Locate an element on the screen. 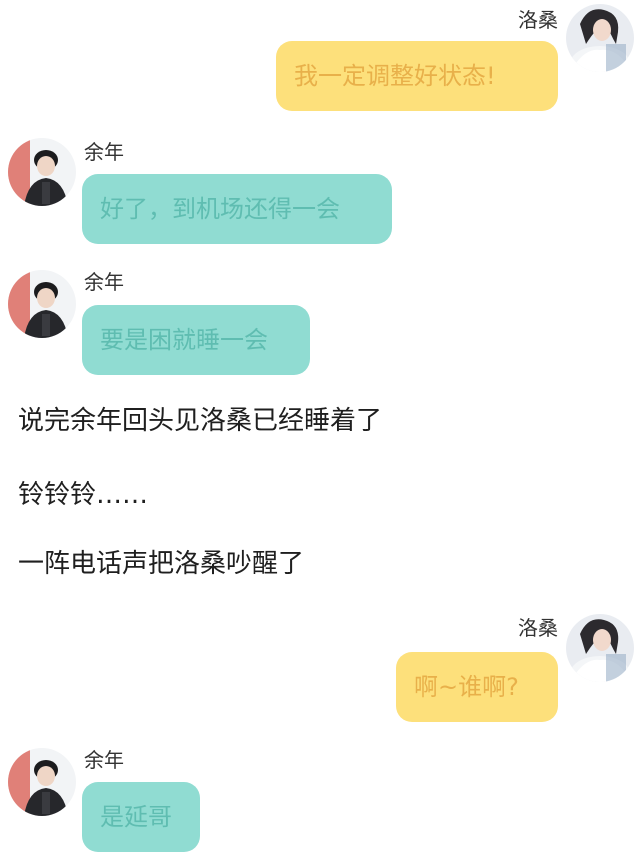 Image resolution: width=640 pixels, height=852 pixels. message-bubble: 啊~谁啊? is located at coordinates (477, 687).